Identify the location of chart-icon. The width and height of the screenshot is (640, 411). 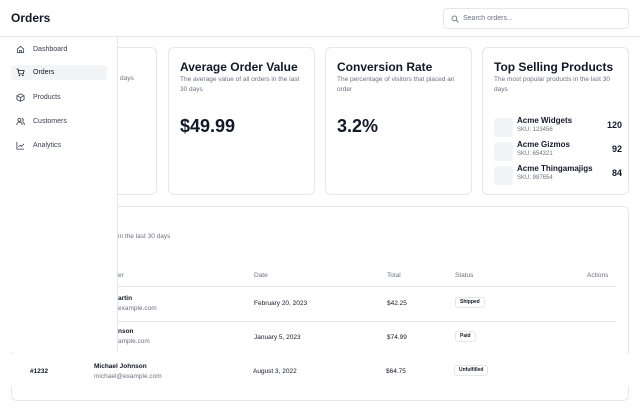
(20, 145).